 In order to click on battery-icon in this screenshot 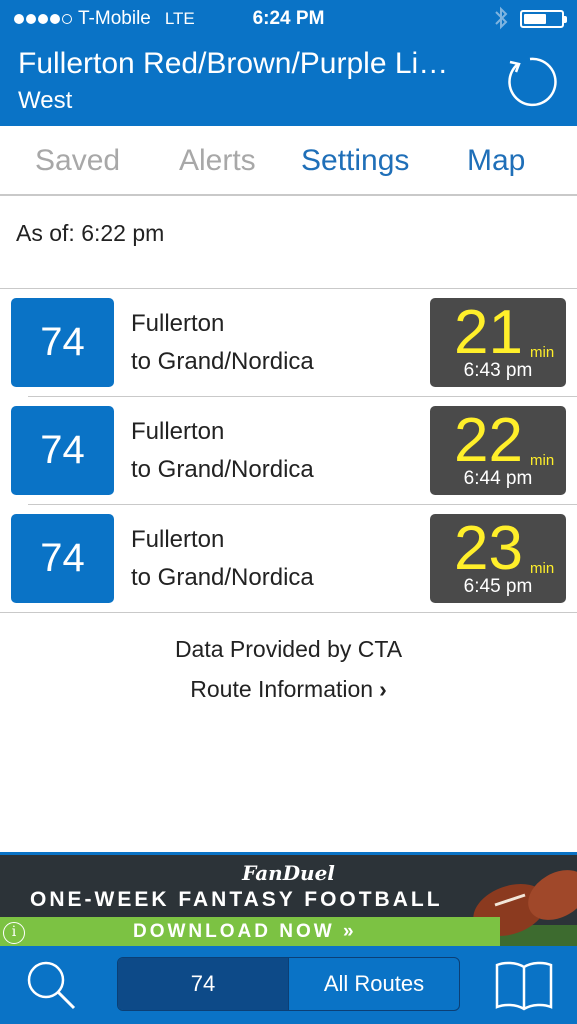, I will do `click(543, 19)`.